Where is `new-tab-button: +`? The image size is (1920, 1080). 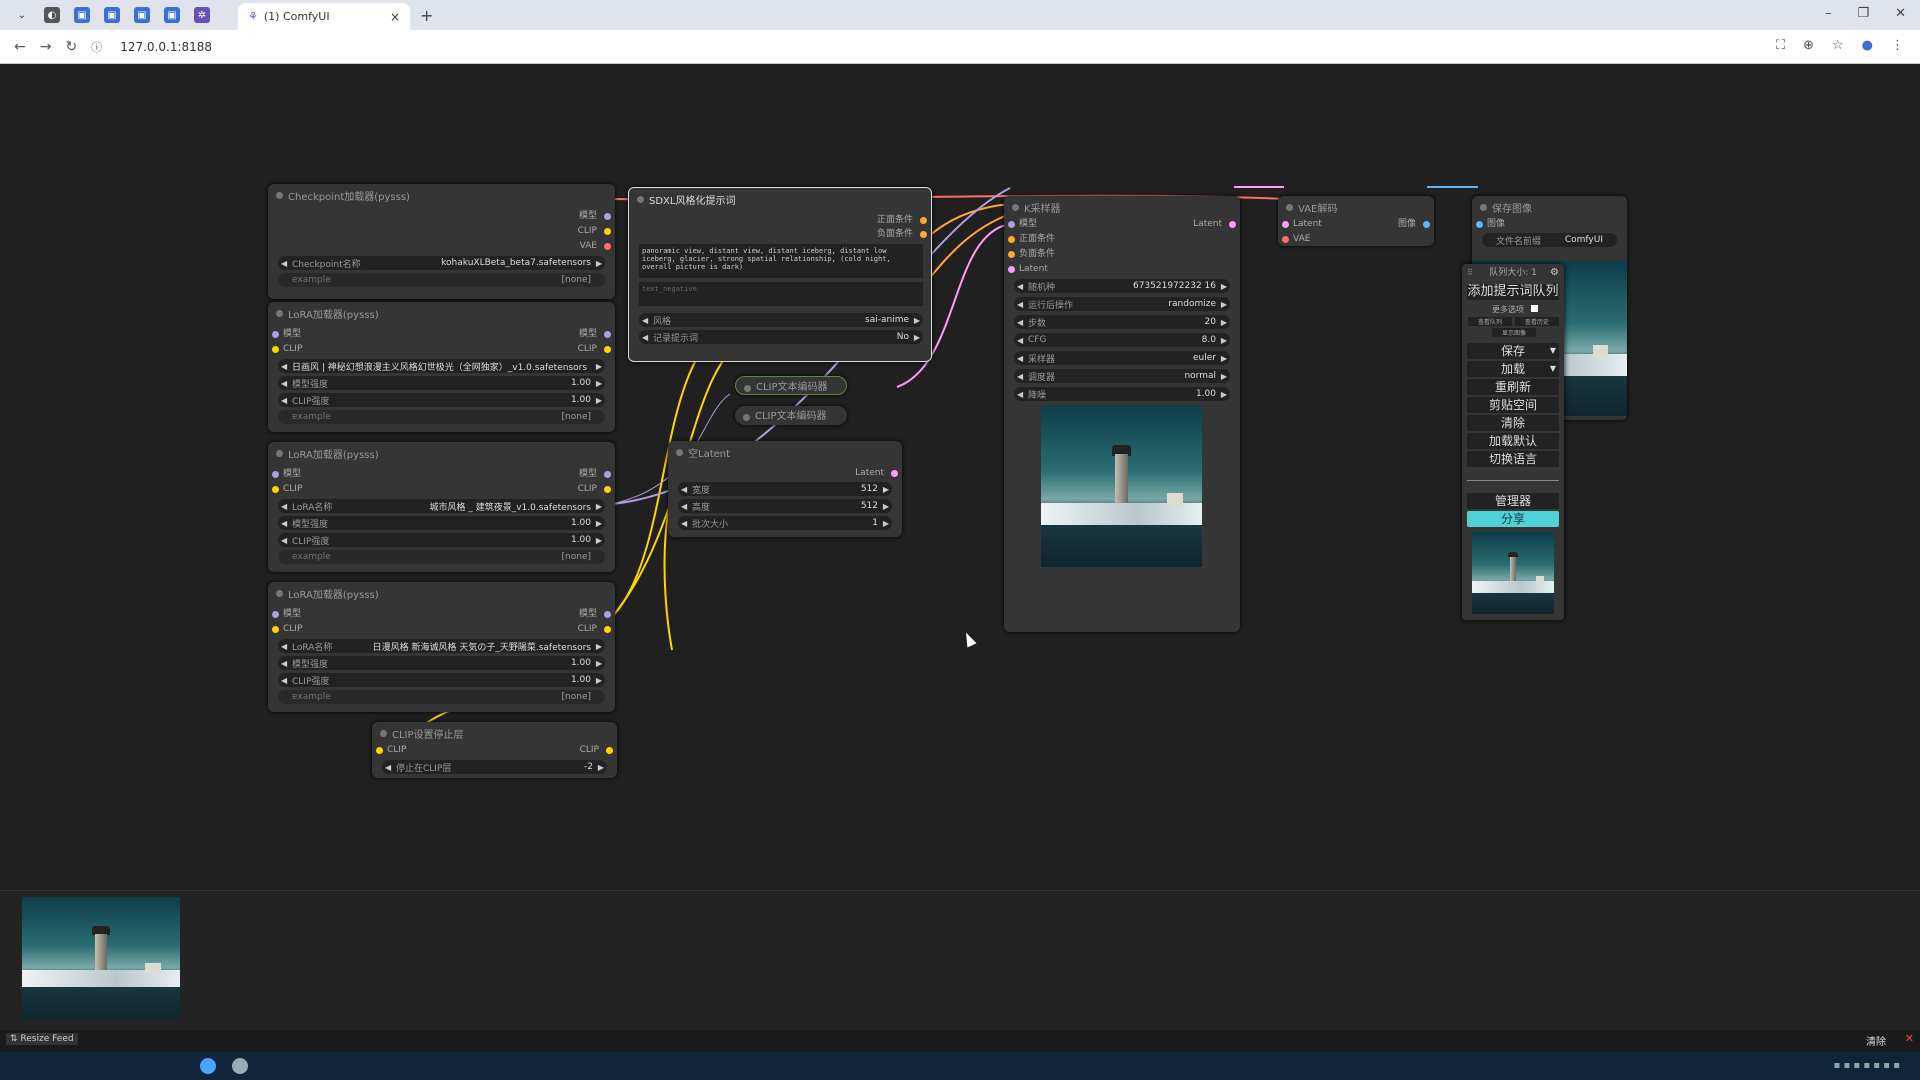
new-tab-button: + is located at coordinates (426, 15).